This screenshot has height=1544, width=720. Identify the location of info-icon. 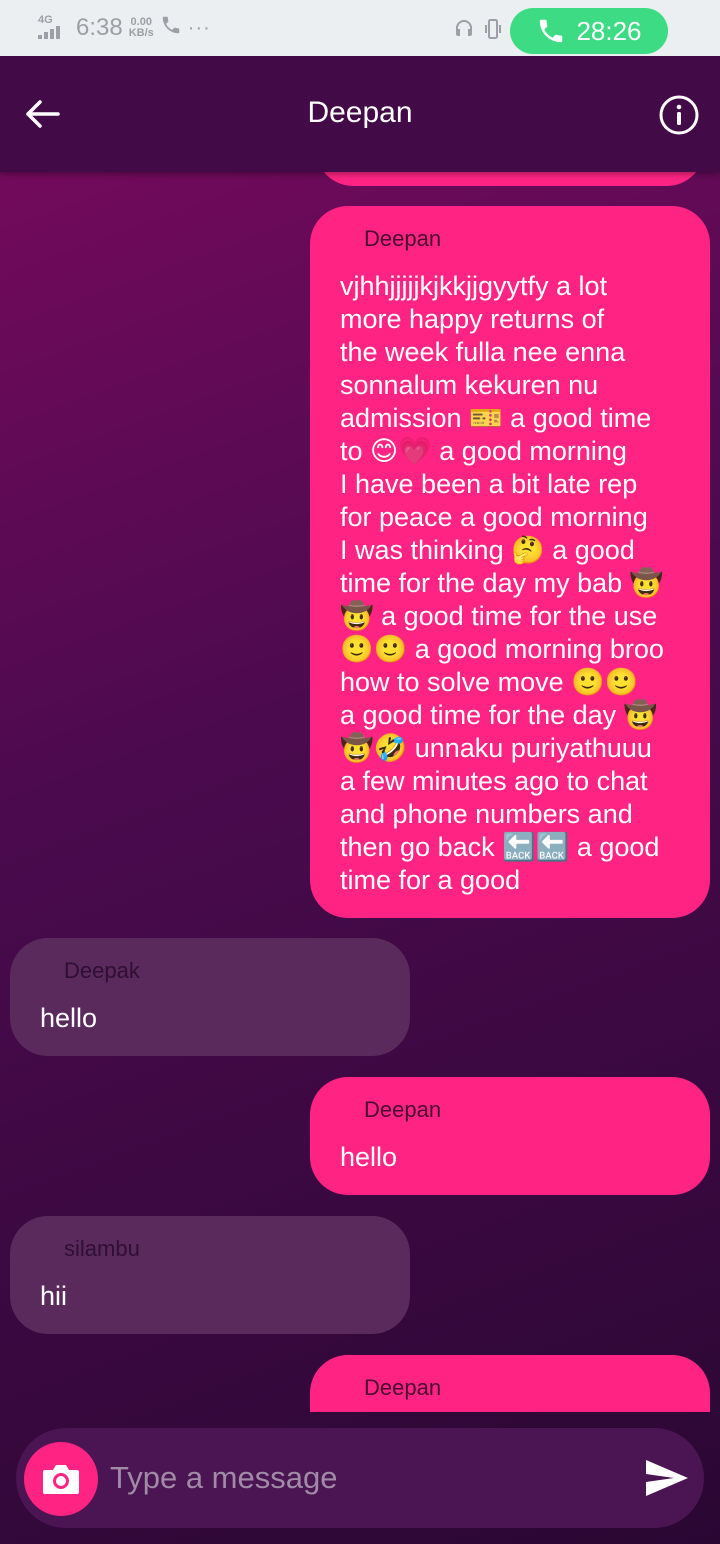
(679, 115).